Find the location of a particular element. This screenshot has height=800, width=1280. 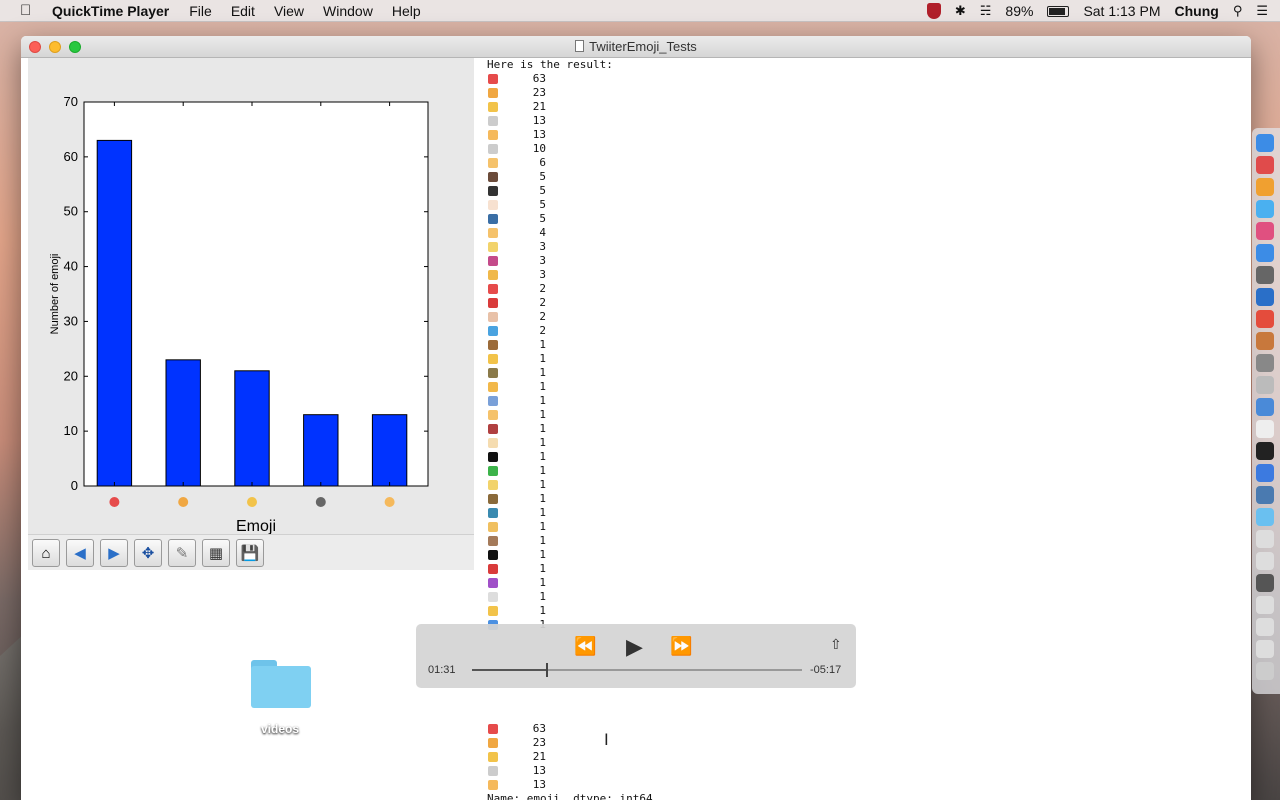

forward-icon: ▶ is located at coordinates (114, 553).